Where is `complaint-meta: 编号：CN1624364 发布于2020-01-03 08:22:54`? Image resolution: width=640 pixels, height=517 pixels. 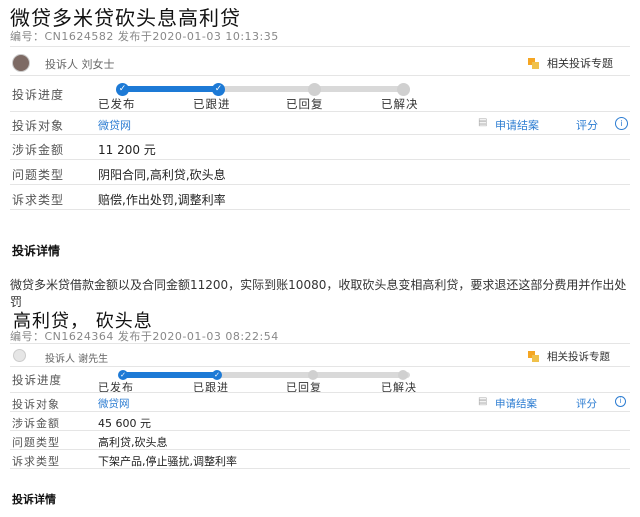
complaint-meta: 编号：CN1624364 发布于2020-01-03 08:22:54 is located at coordinates (144, 336).